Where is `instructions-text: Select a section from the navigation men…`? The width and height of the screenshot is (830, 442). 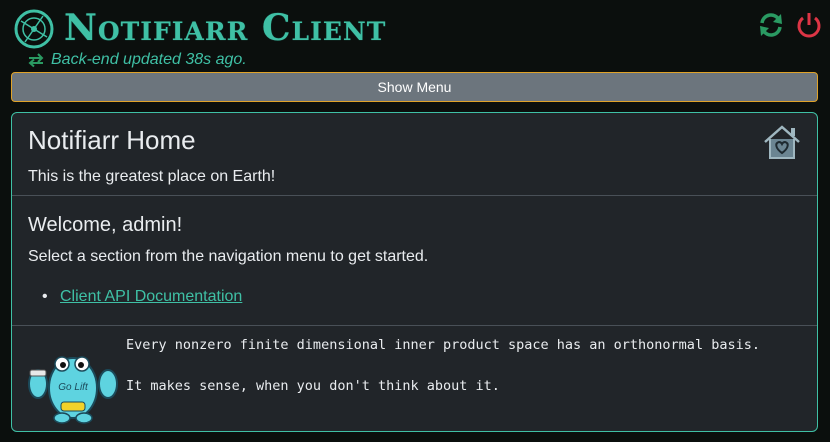
instructions-text: Select a section from the navigation men… is located at coordinates (228, 256).